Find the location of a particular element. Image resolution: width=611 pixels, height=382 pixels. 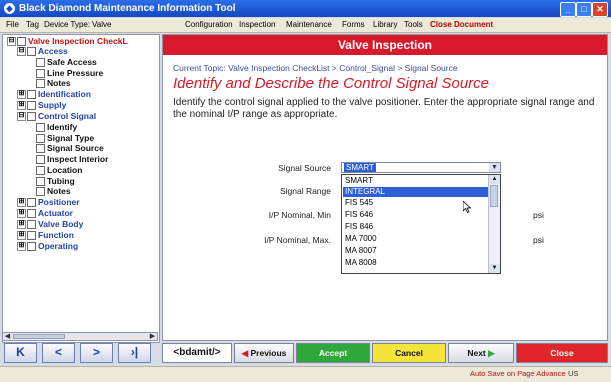

tree-item-function: ⊞ Function is located at coordinates (45, 235).